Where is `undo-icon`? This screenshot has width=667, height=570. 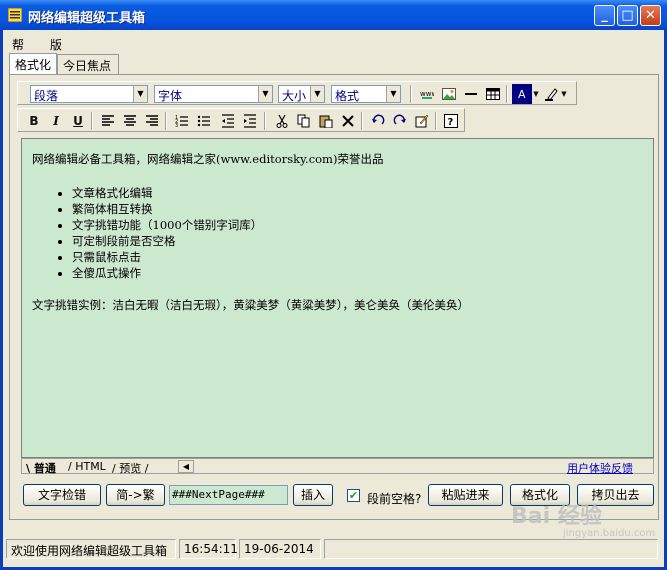
undo-icon is located at coordinates (378, 121).